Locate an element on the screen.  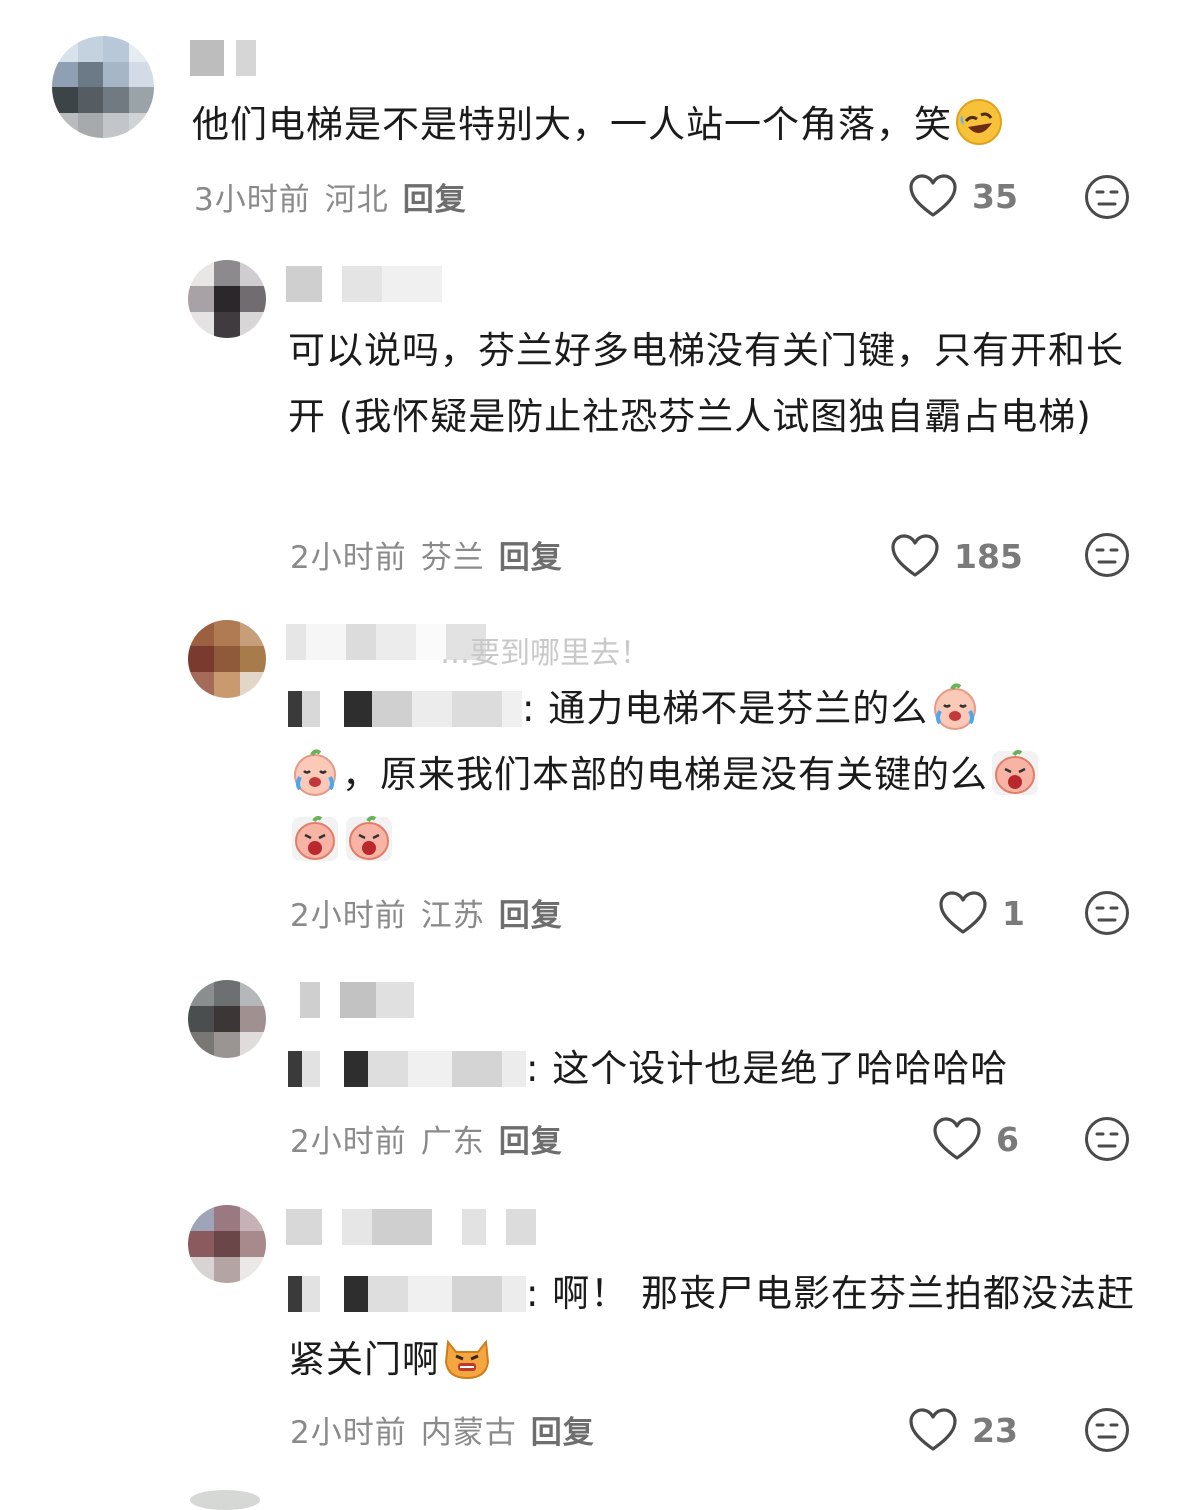
quoted-text-fragment: …要到哪里去！ is located at coordinates (545, 653).